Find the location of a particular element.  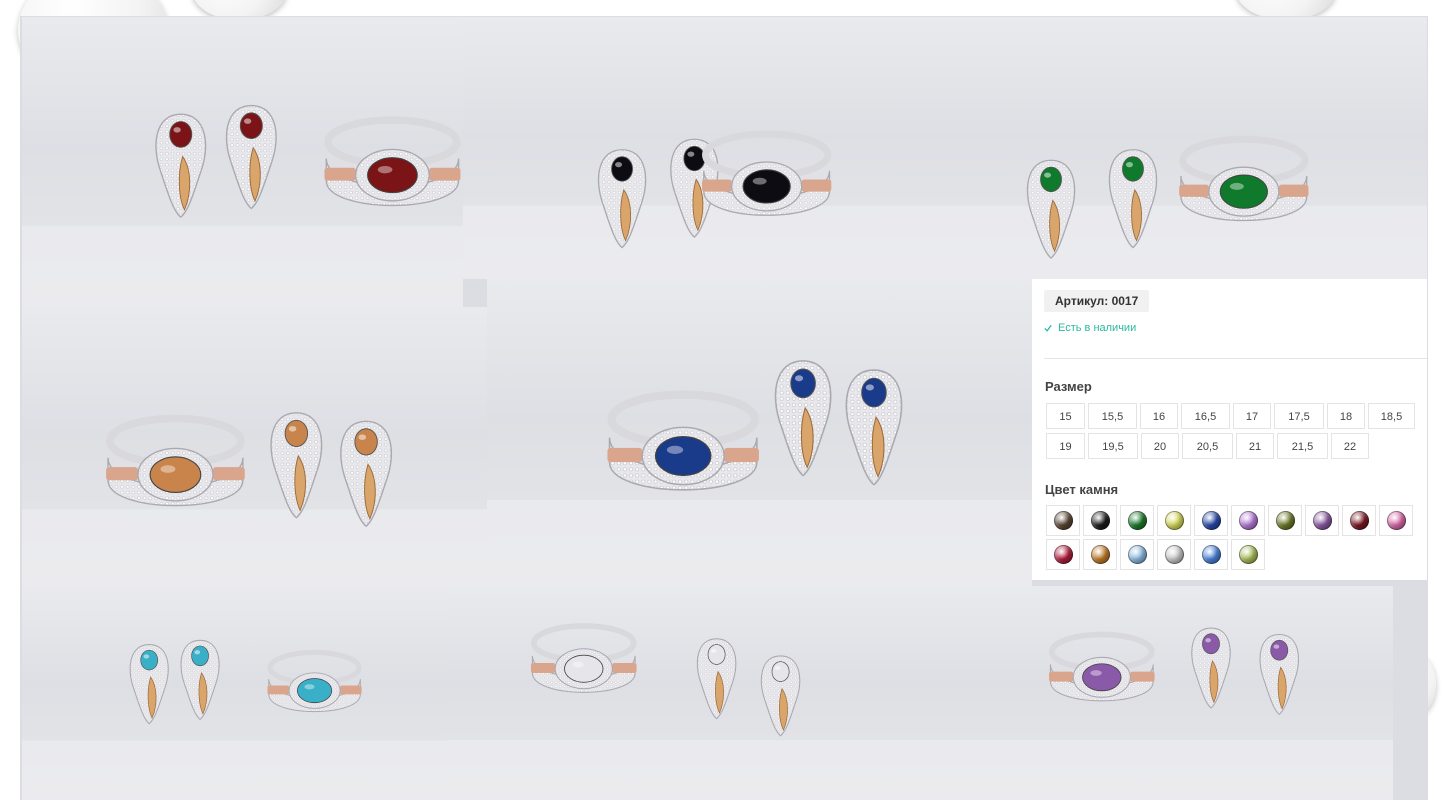

photo-sapphire-set is located at coordinates (759, 432).